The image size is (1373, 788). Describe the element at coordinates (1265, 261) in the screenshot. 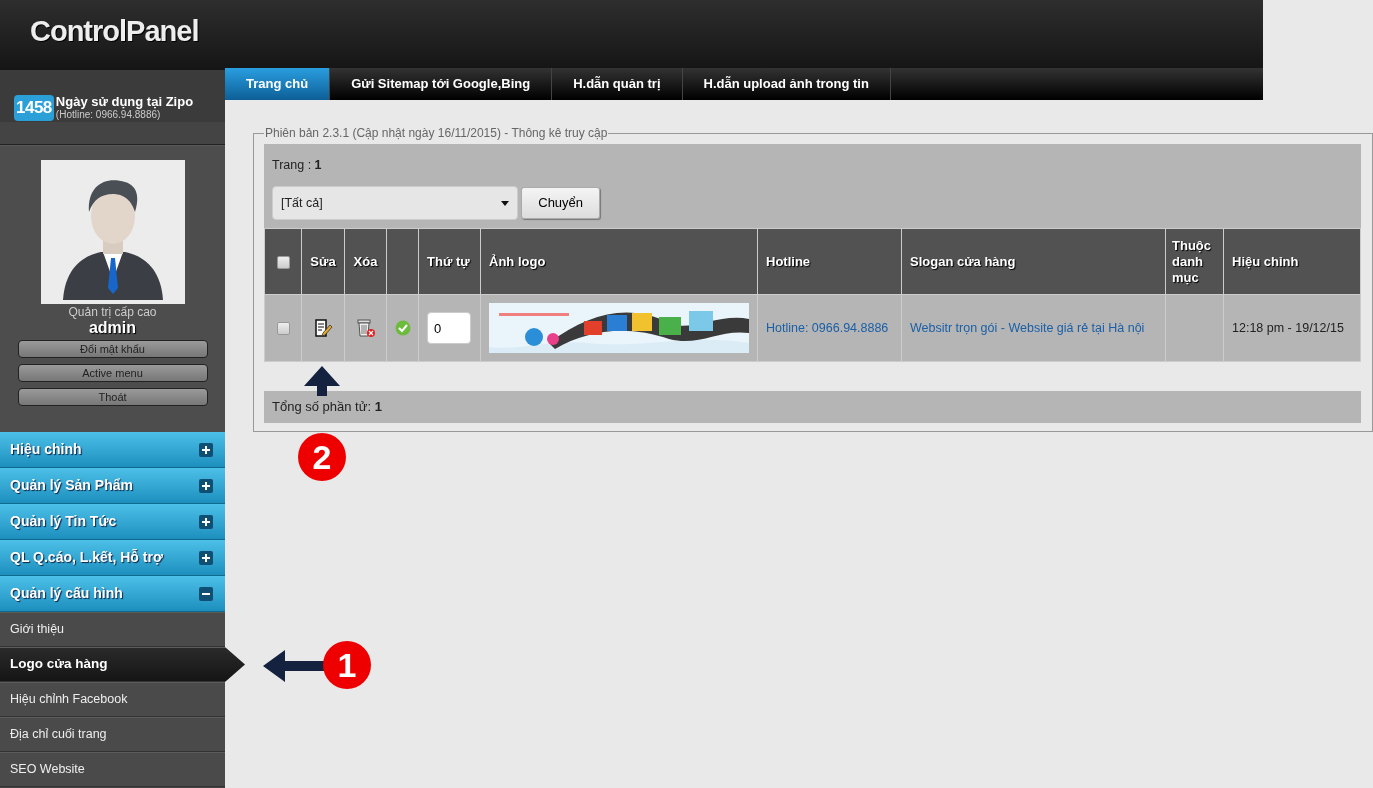

I see `column-header: Hiệu chỉnh` at that location.